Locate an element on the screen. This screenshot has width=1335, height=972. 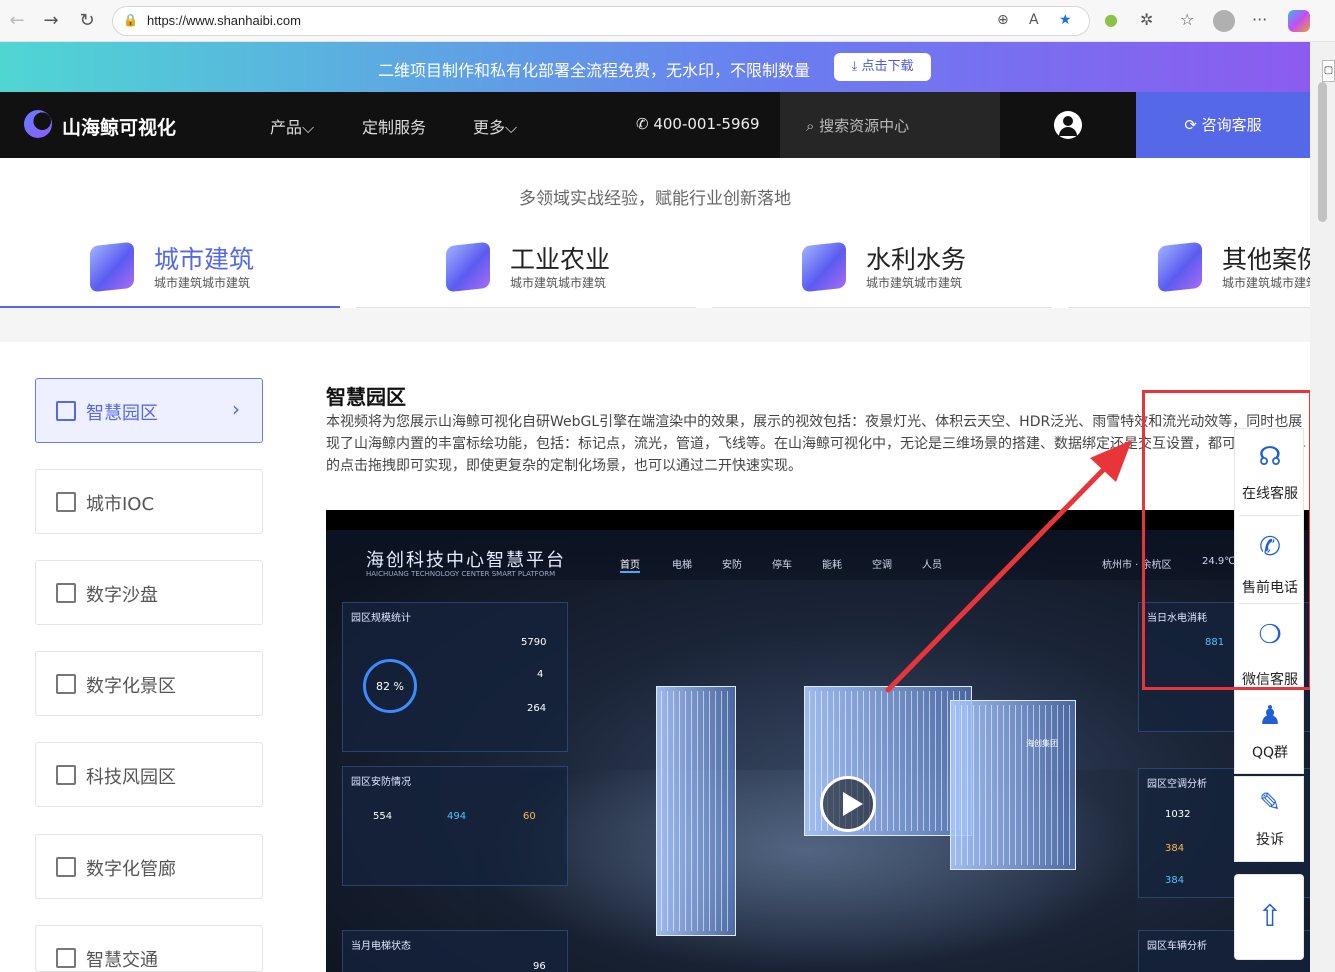
sidebar-item-label: 城市IOC is located at coordinates (120, 504).